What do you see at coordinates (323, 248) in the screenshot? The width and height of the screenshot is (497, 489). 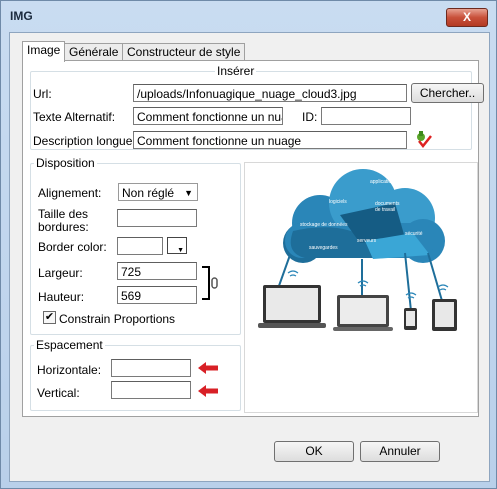 I see `cloud-label: sauvegardes` at bounding box center [323, 248].